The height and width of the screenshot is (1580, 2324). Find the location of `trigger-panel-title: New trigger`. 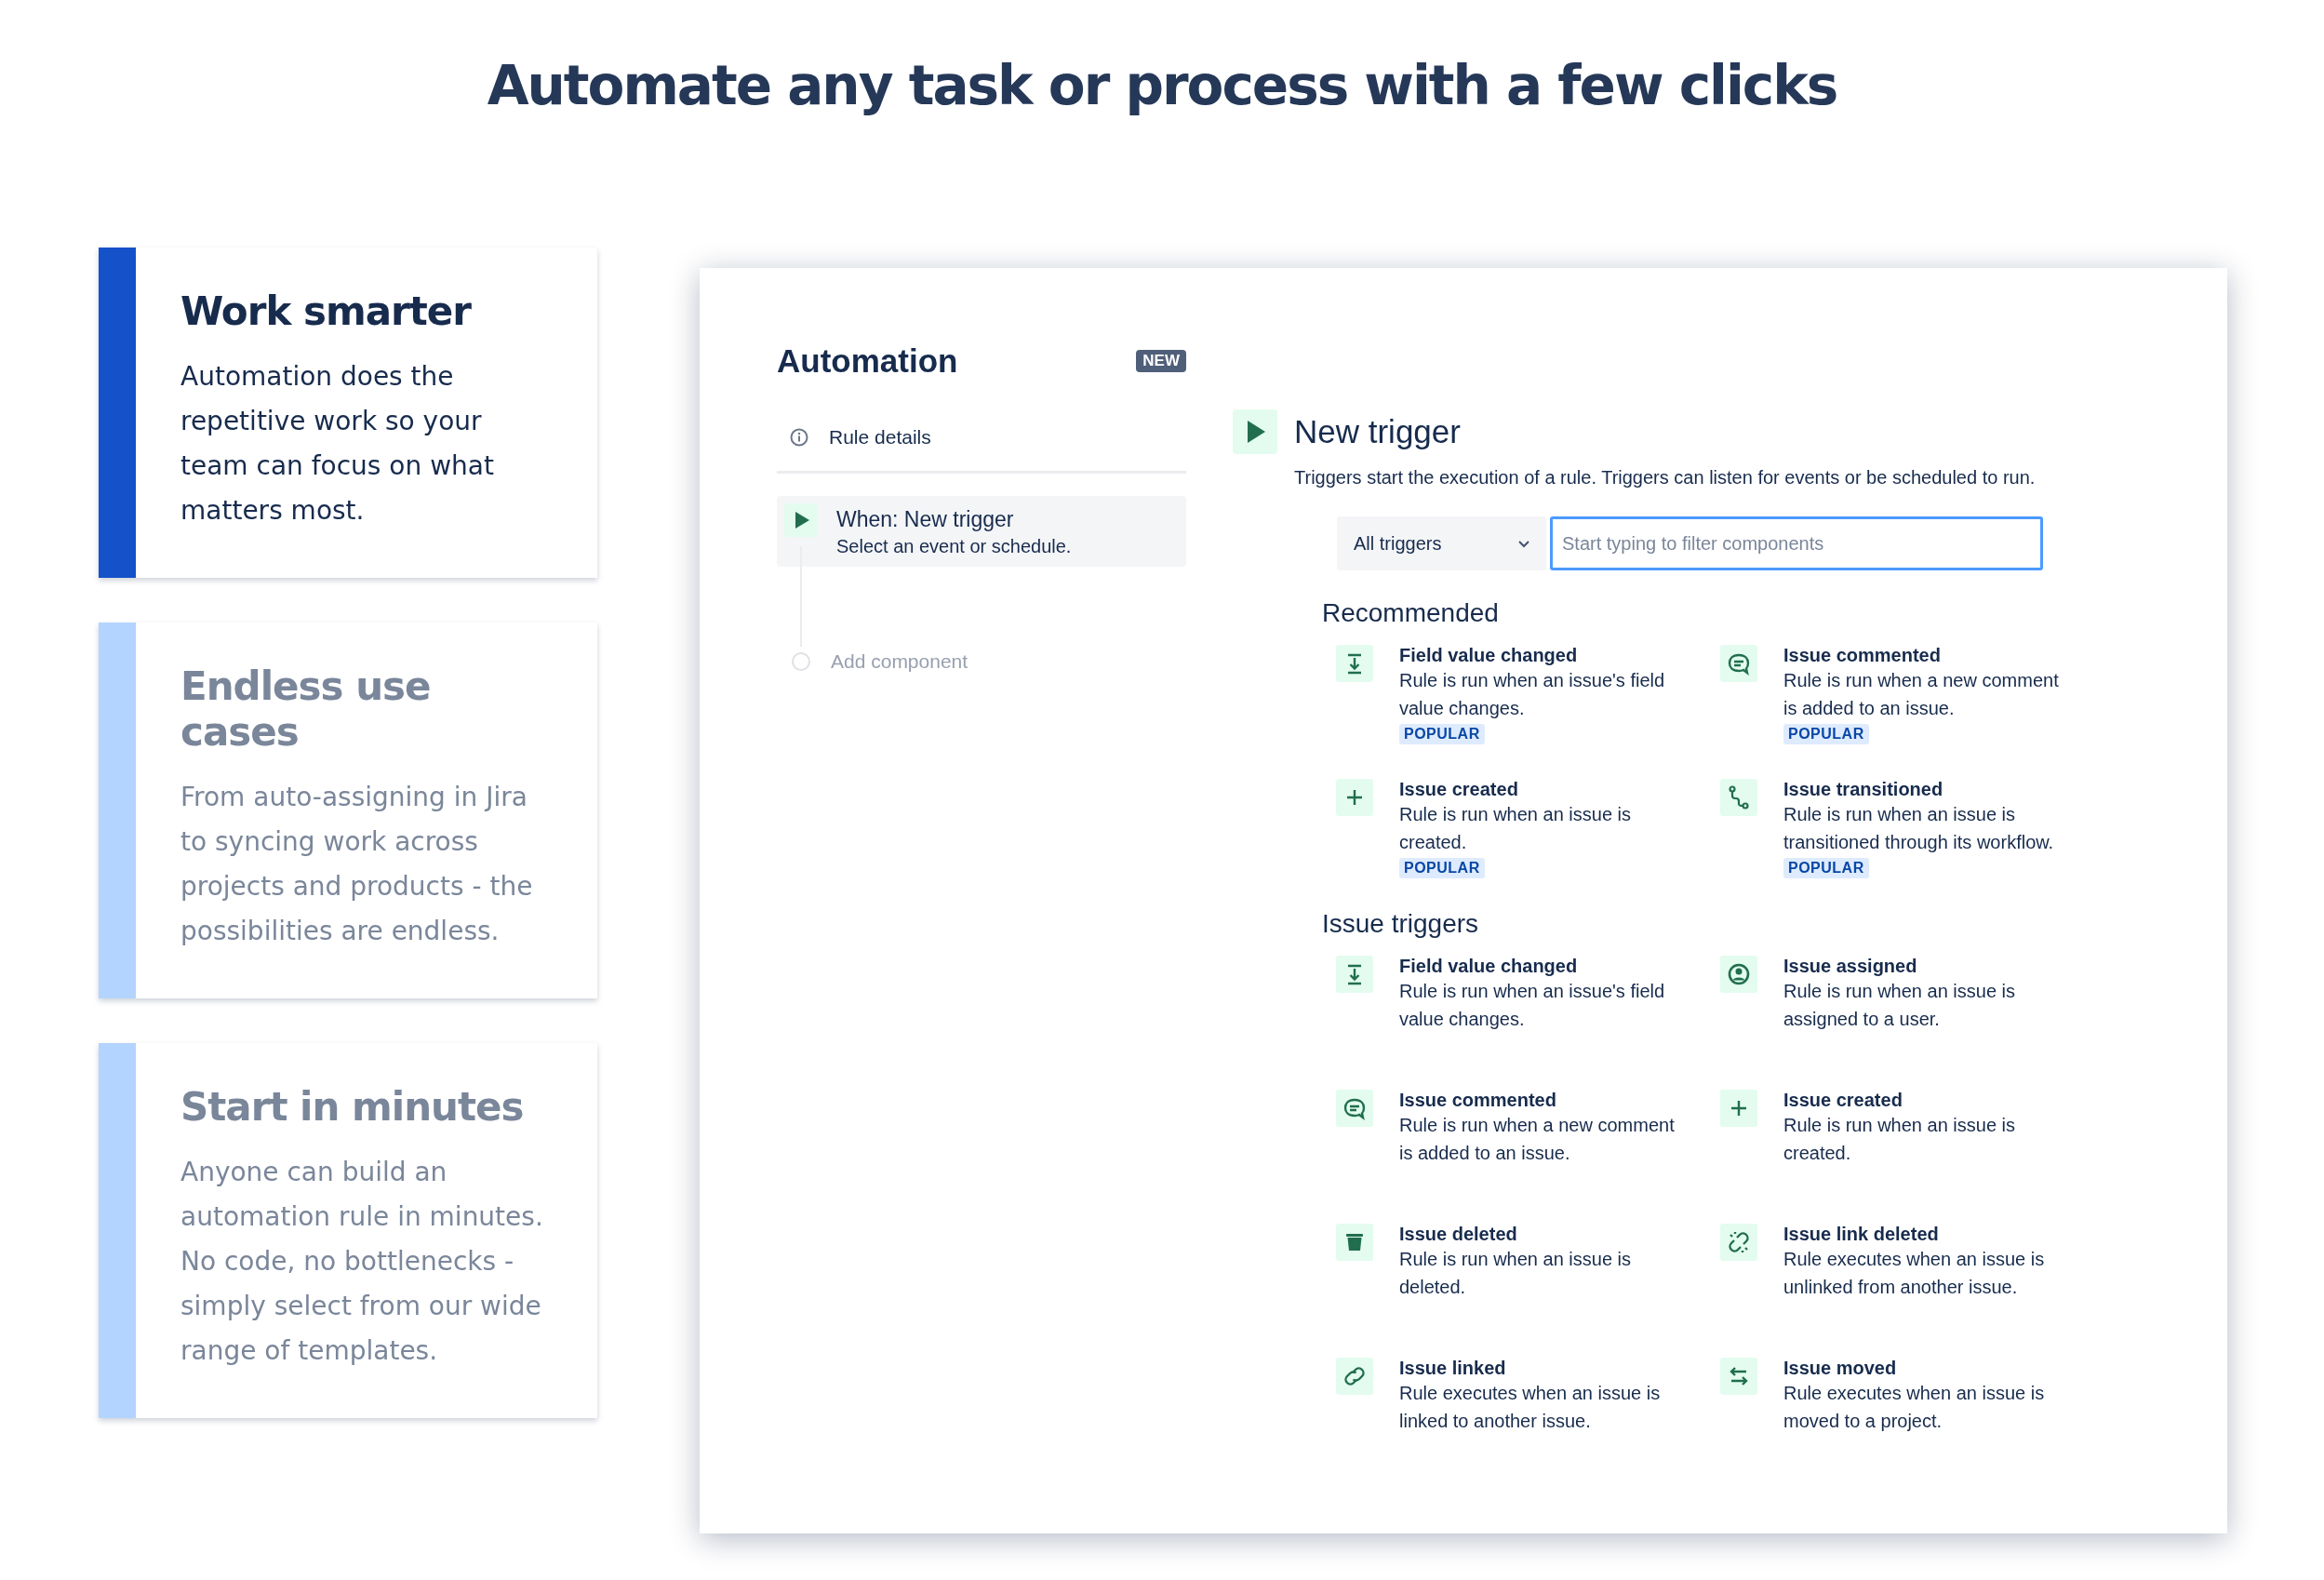

trigger-panel-title: New trigger is located at coordinates (1377, 431).